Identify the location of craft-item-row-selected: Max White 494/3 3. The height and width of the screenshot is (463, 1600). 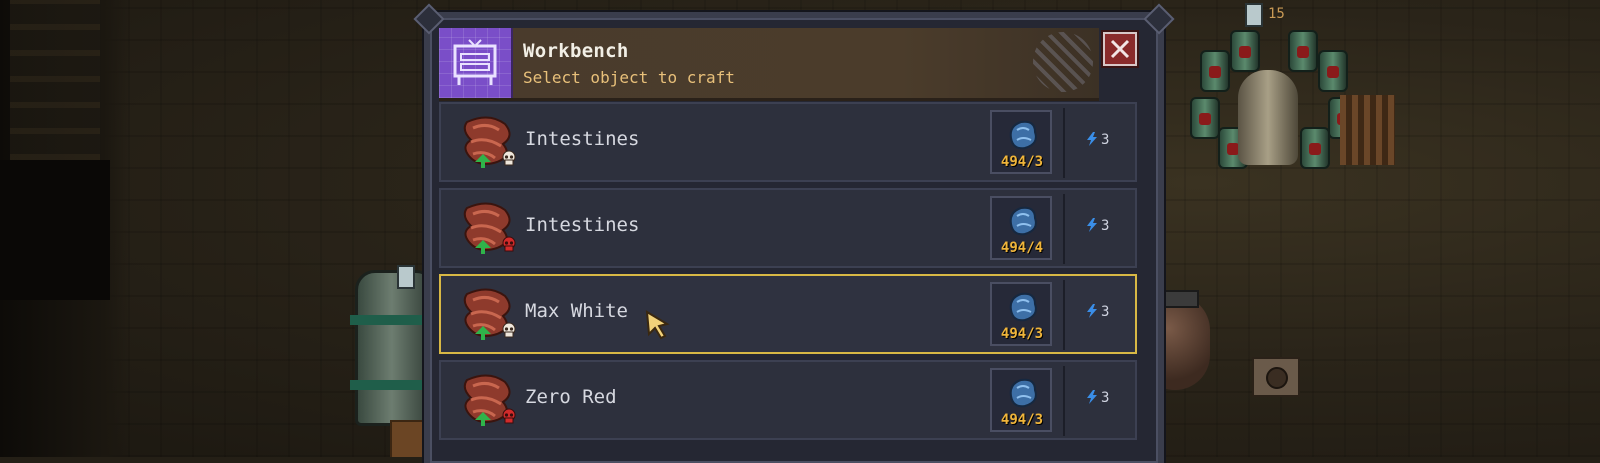
(788, 314).